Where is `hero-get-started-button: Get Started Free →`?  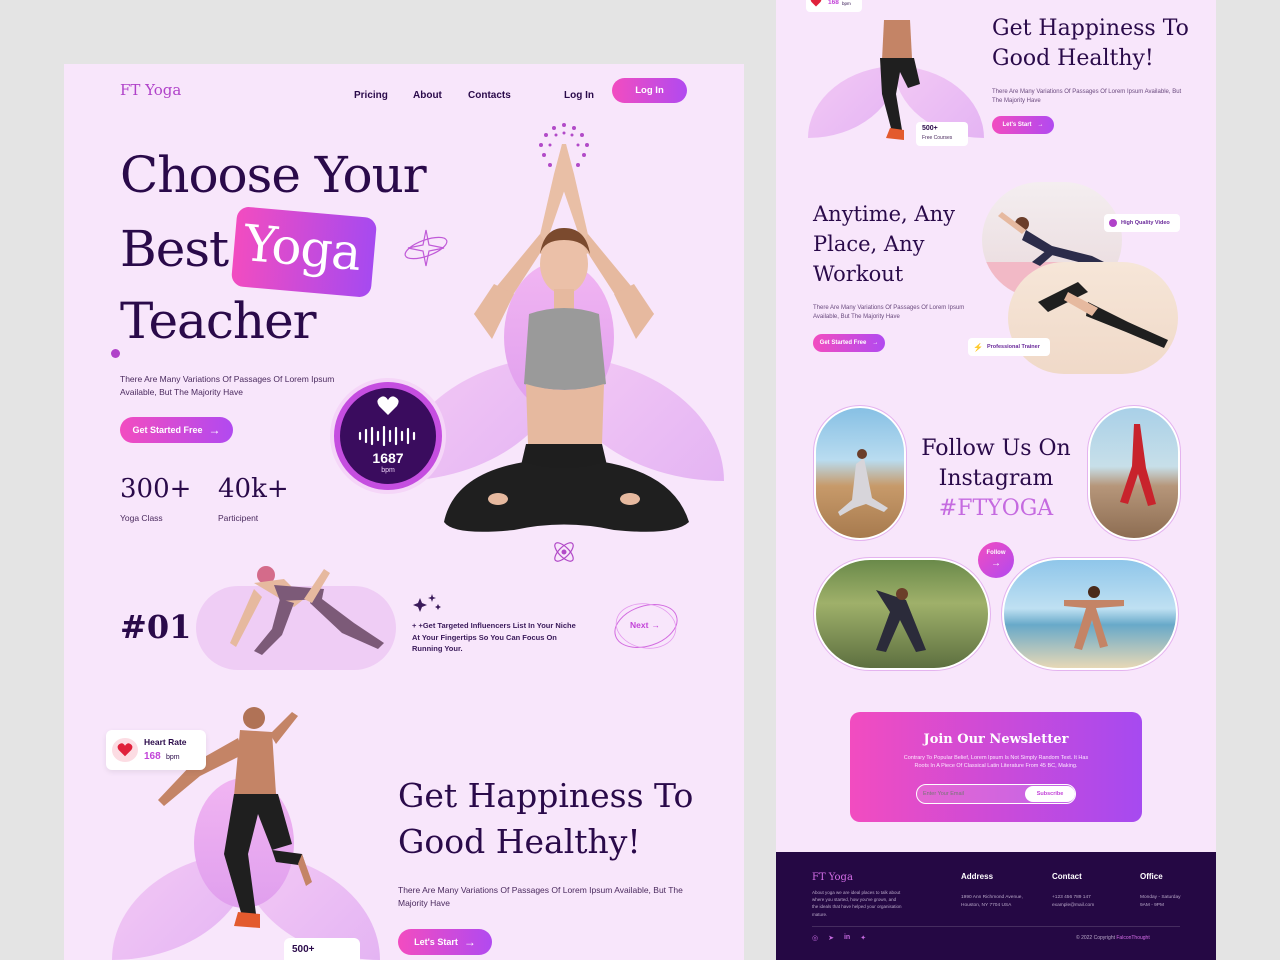
hero-get-started-button: Get Started Free → is located at coordinates (176, 430).